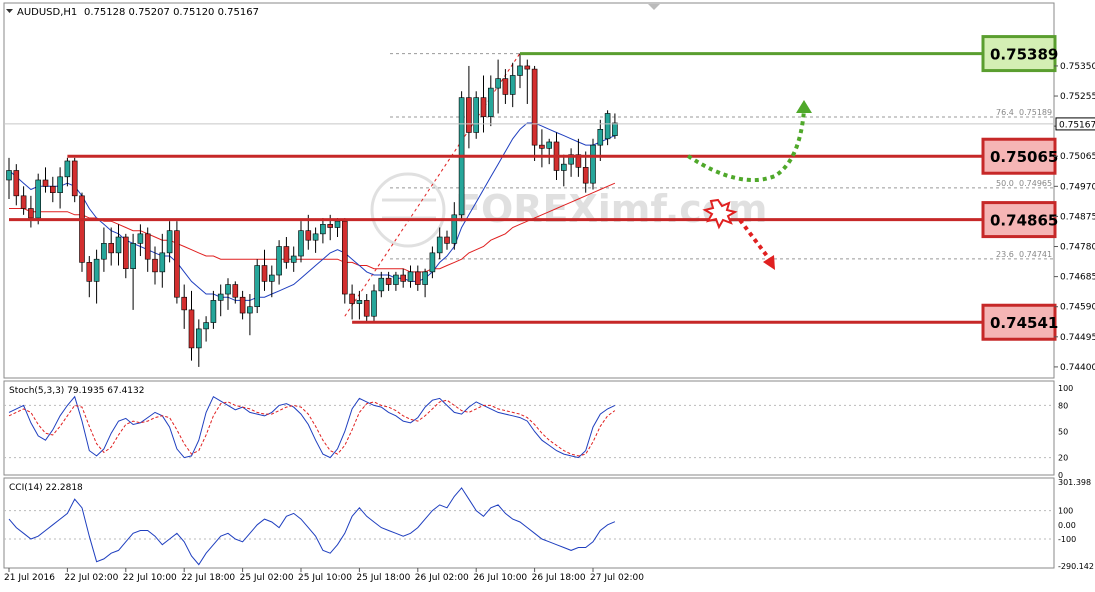  Describe the element at coordinates (1024, 157) in the screenshot. I see `level-label: 0.75065` at that location.